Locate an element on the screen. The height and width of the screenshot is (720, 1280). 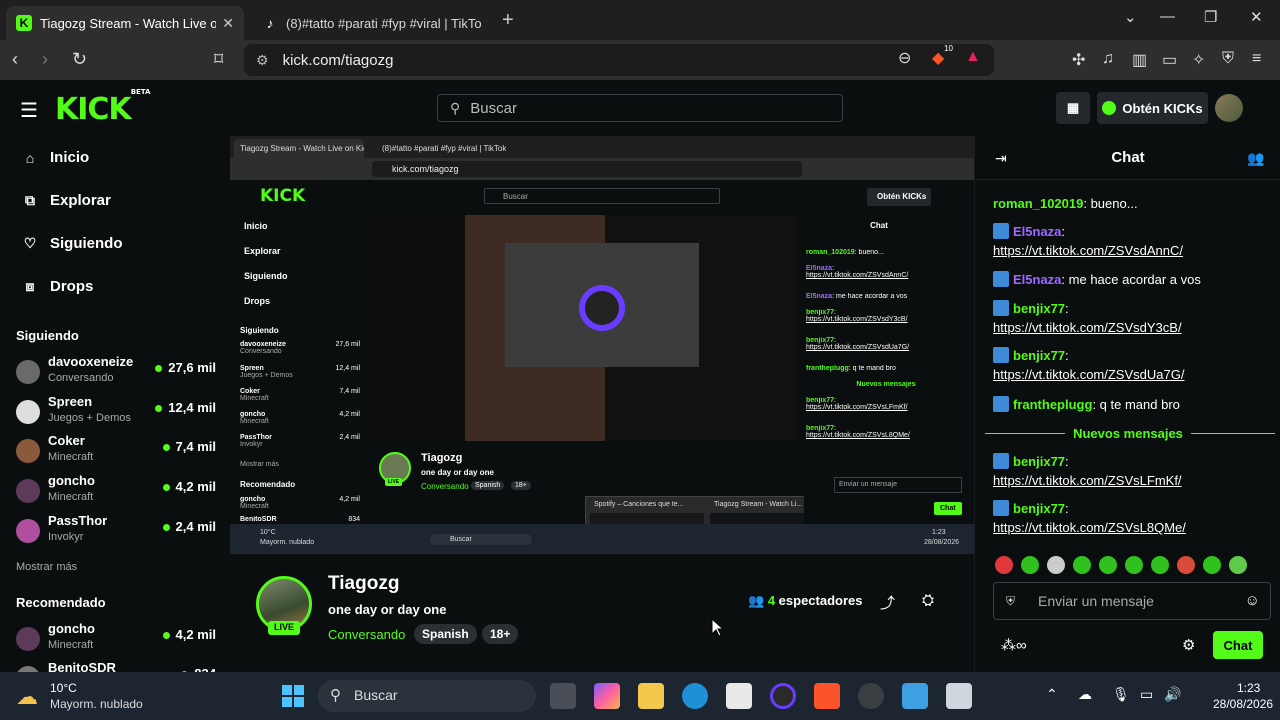
onedrive-icon: ☁ is located at coordinates (1085, 694).